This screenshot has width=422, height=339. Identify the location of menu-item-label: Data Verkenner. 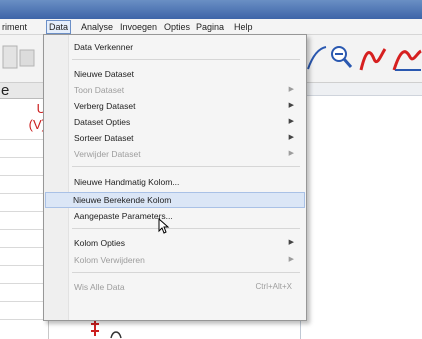
(104, 47).